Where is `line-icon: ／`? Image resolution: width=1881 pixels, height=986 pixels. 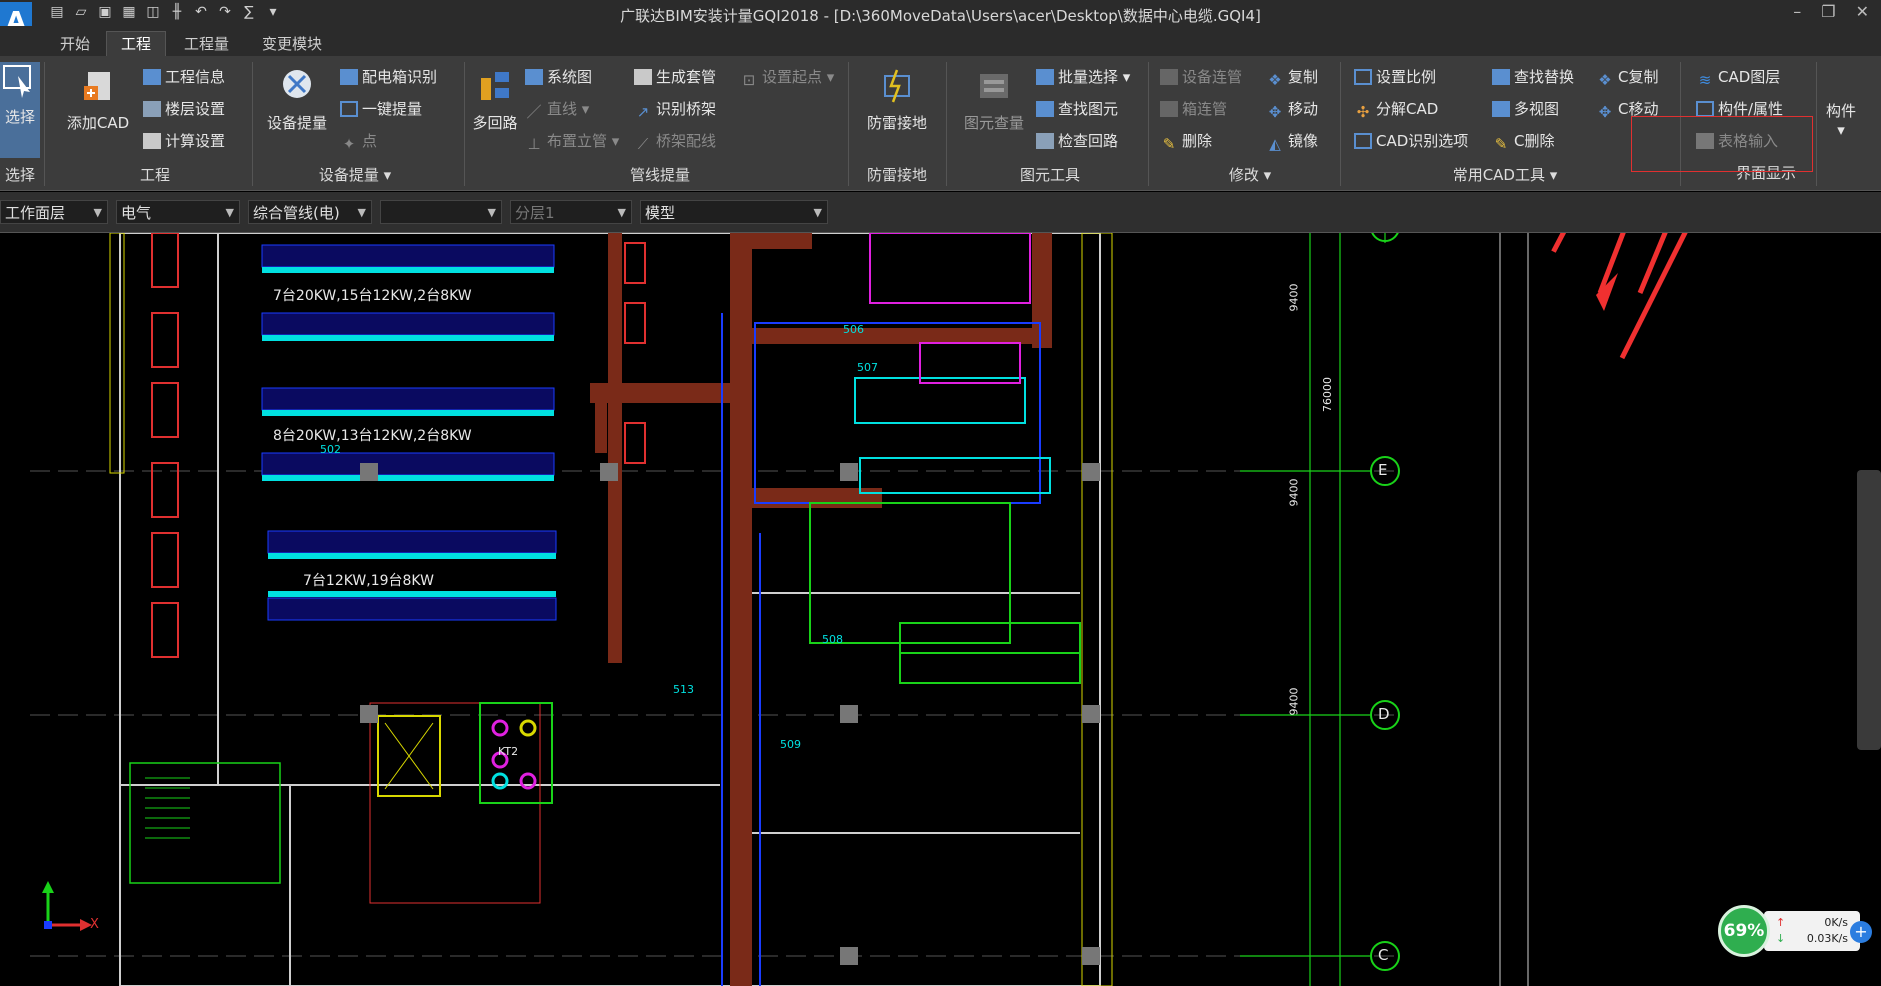 line-icon: ／ is located at coordinates (534, 112).